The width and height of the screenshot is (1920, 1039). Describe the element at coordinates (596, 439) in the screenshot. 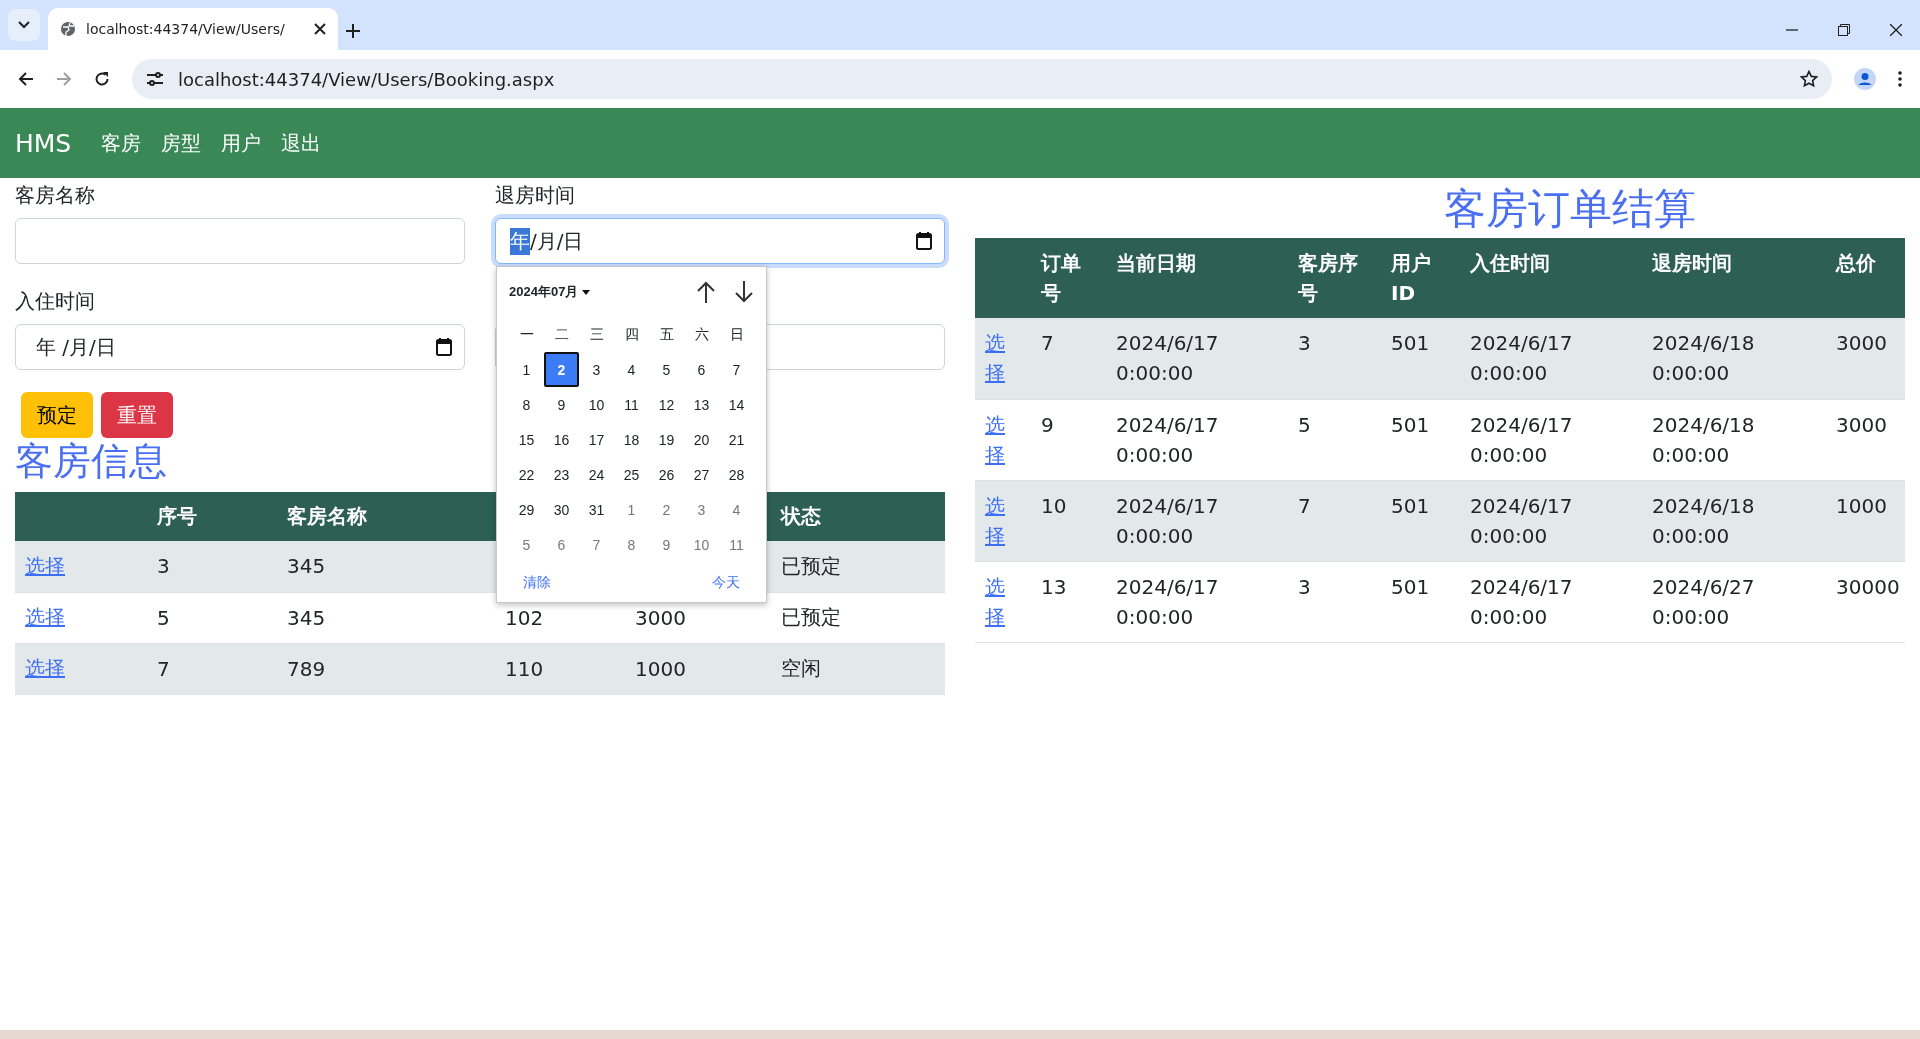

I see `calendar-day: 17` at that location.